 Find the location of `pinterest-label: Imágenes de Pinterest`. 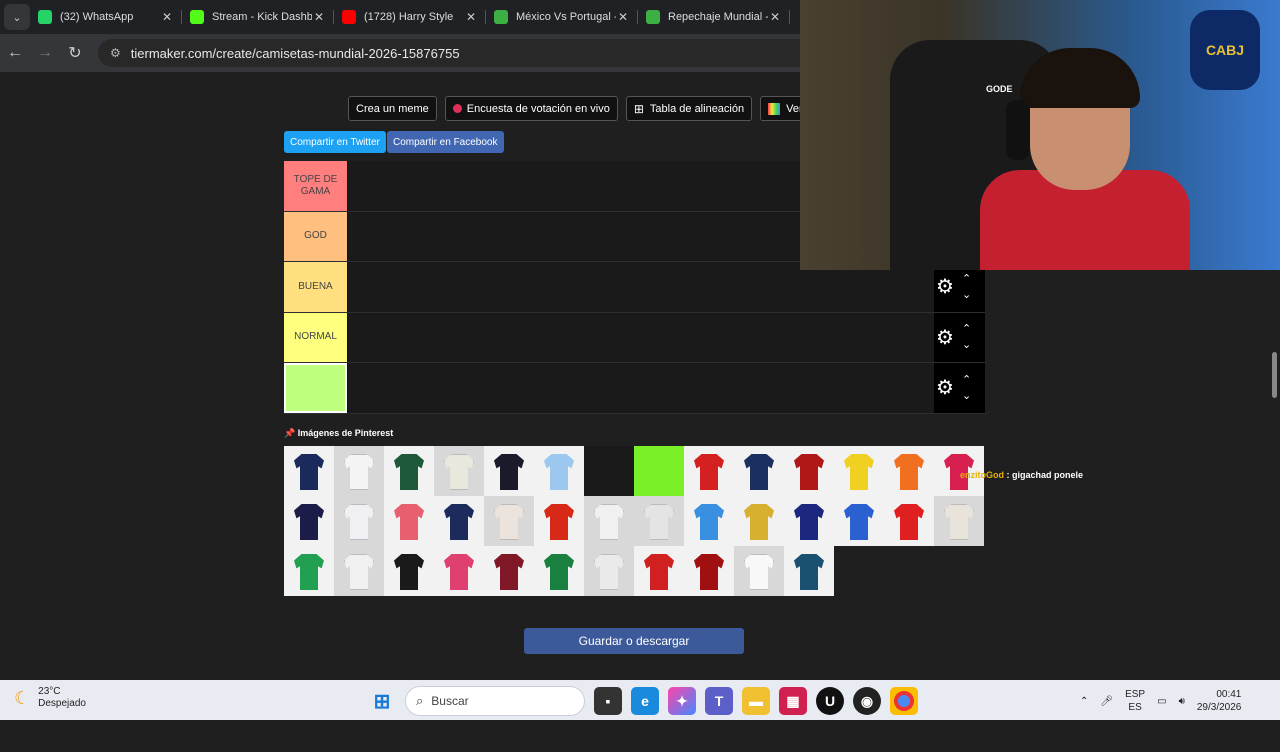

pinterest-label: Imágenes de Pinterest is located at coordinates (345, 433).